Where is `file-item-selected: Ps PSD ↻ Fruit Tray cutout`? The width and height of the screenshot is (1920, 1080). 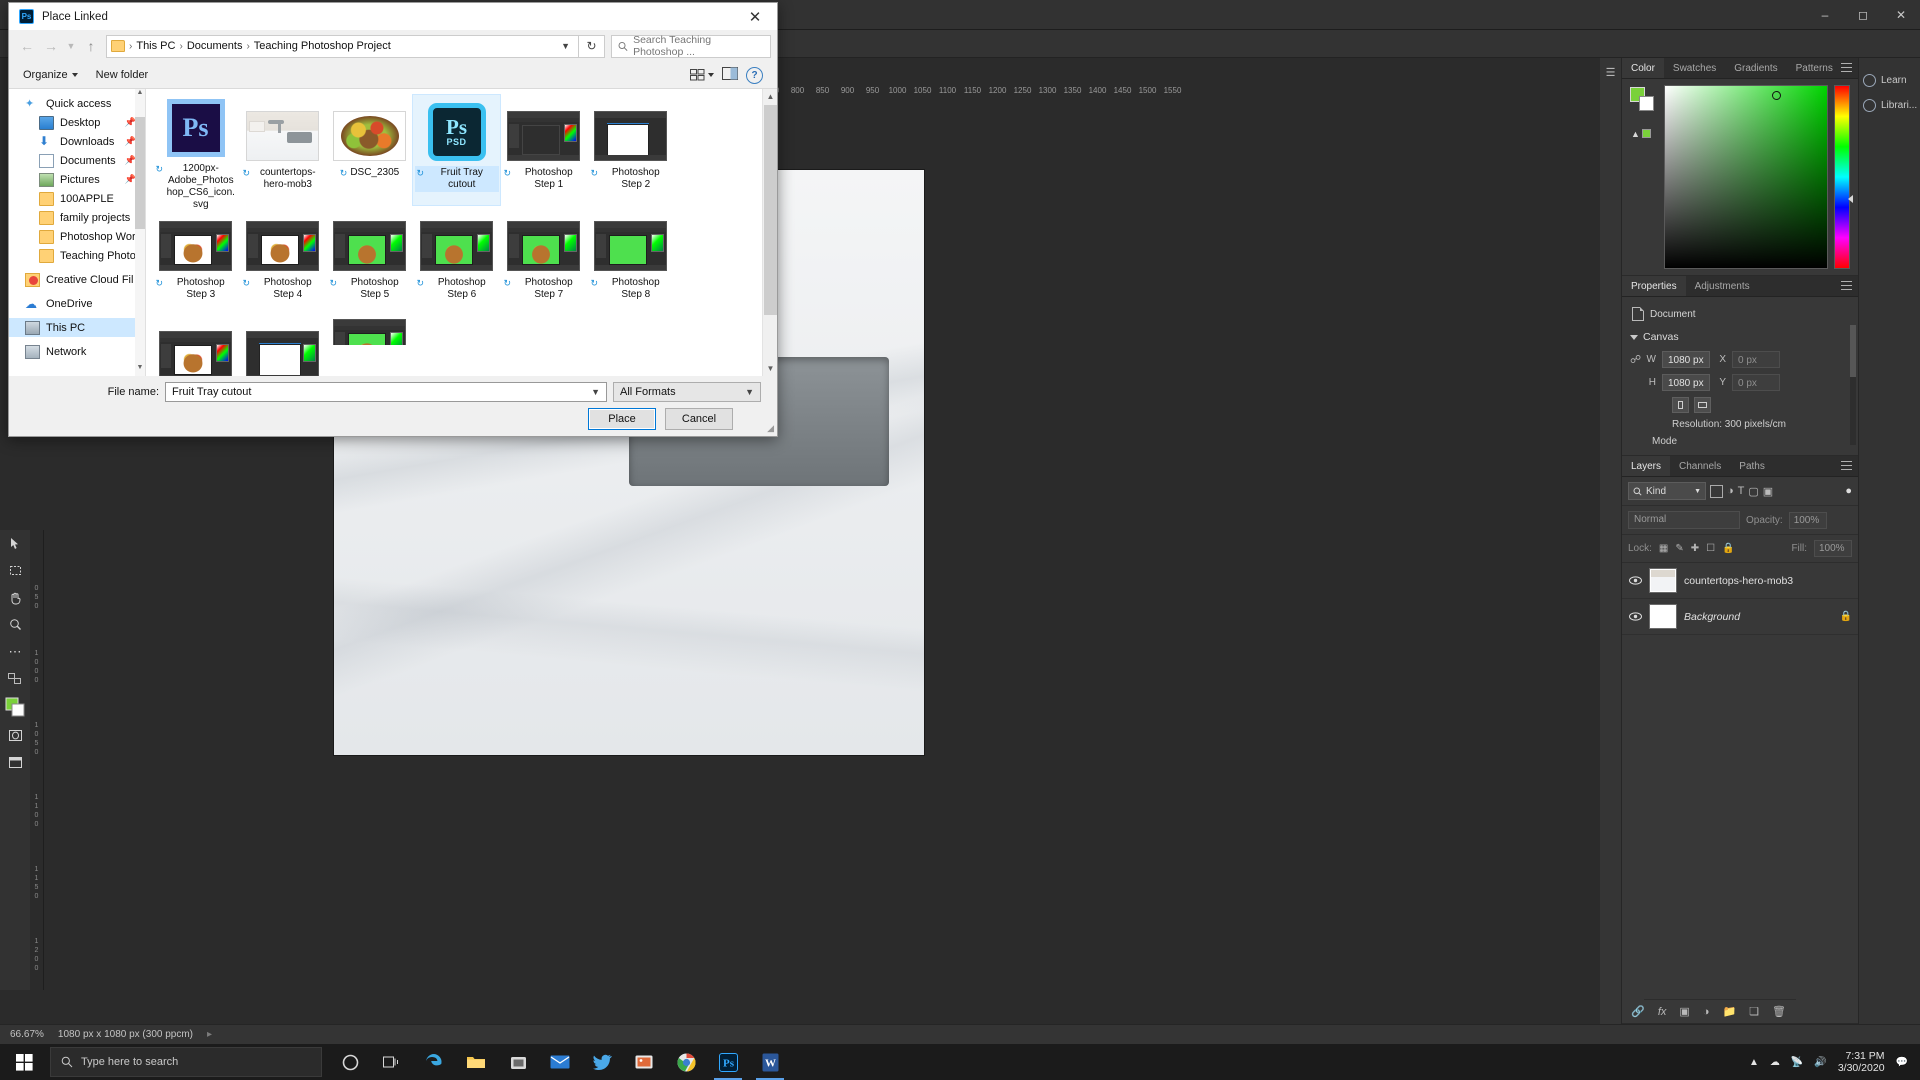
file-item-selected: Ps PSD ↻ Fruit Tray cutout is located at coordinates (456, 150).